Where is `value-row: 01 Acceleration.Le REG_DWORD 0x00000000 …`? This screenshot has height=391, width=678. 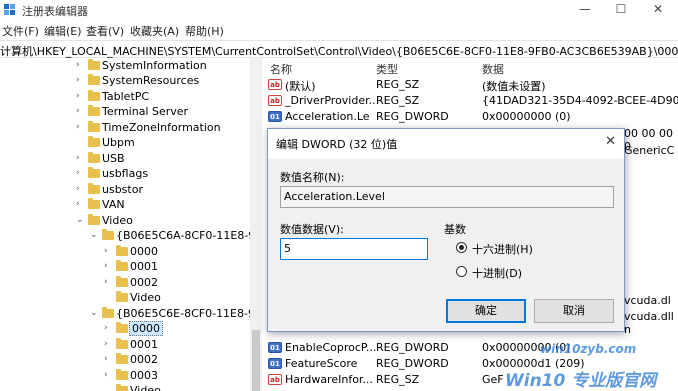 value-row: 01 Acceleration.Le REG_DWORD 0x00000000 … is located at coordinates (472, 117).